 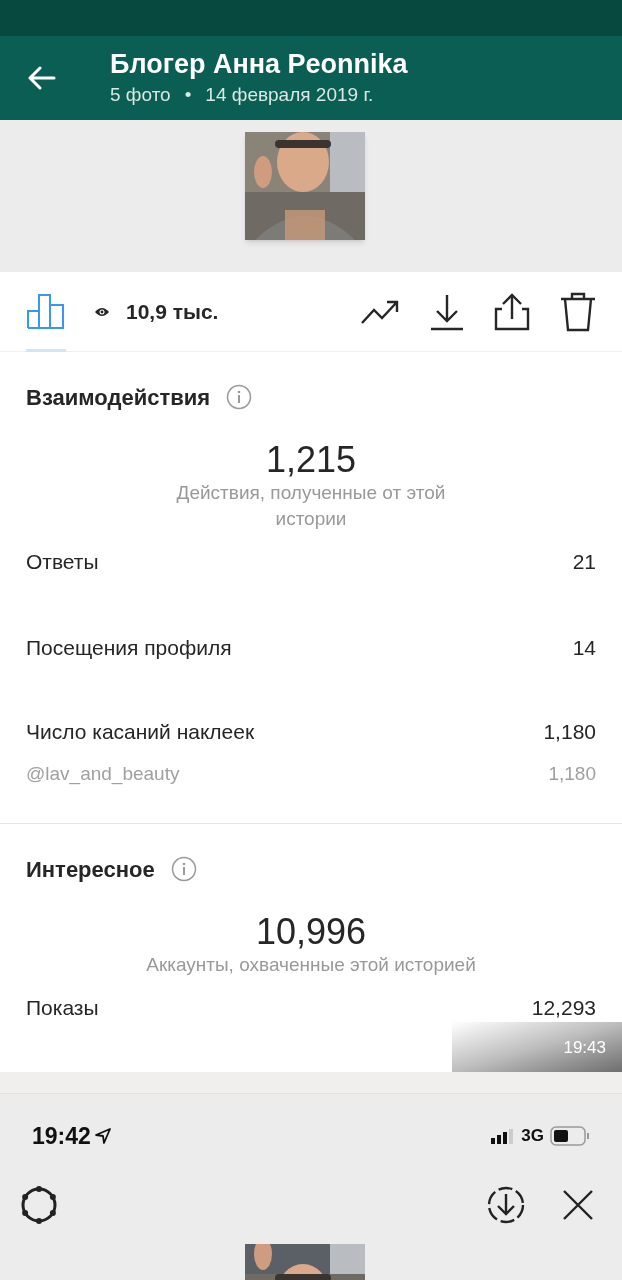 I want to click on signal-icon, so click(x=503, y=1136).